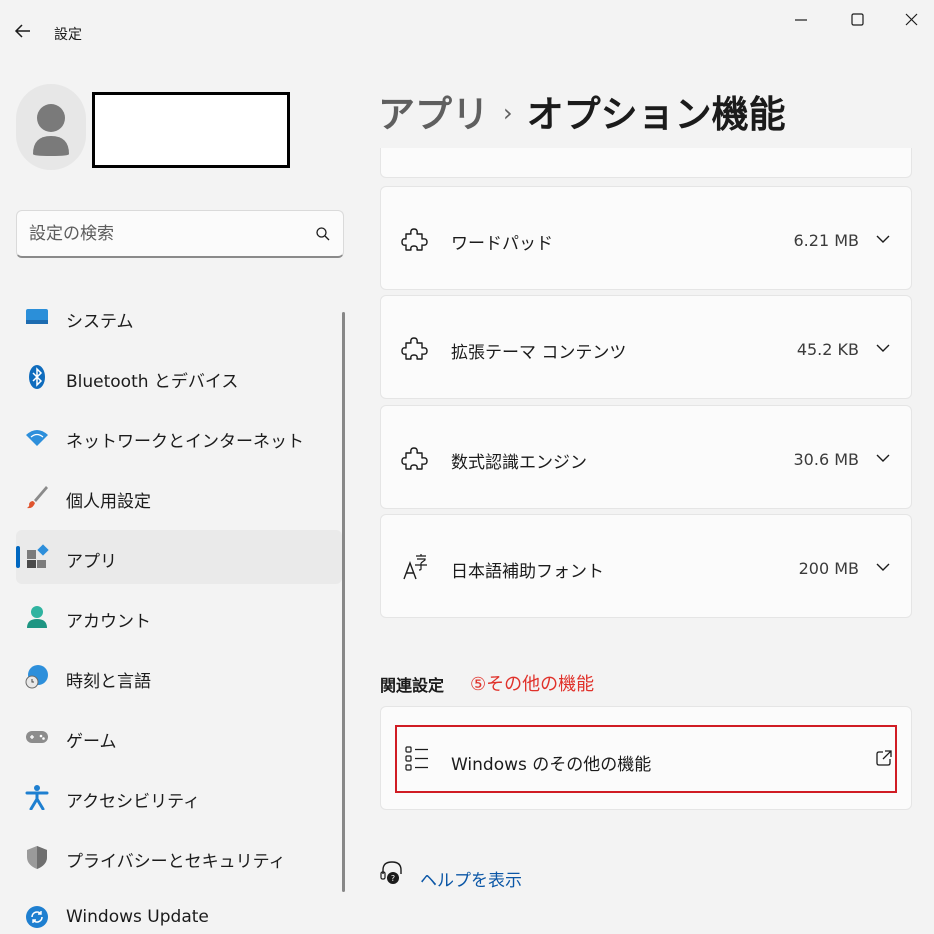 The image size is (934, 934). Describe the element at coordinates (646, 566) in the screenshot. I see `feature-card-japanese-fonts: 日本語補助フォント 200 MB` at that location.